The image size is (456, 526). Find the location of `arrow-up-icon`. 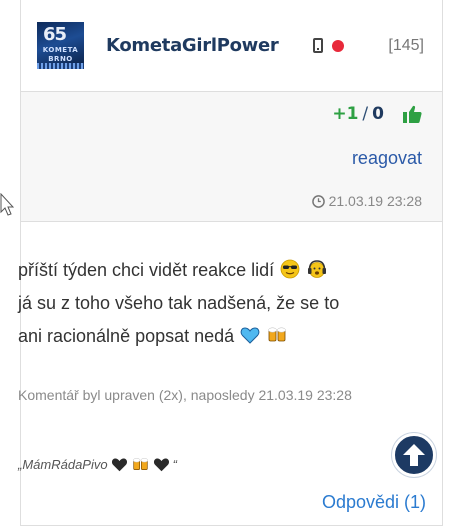

arrow-up-icon is located at coordinates (414, 455).